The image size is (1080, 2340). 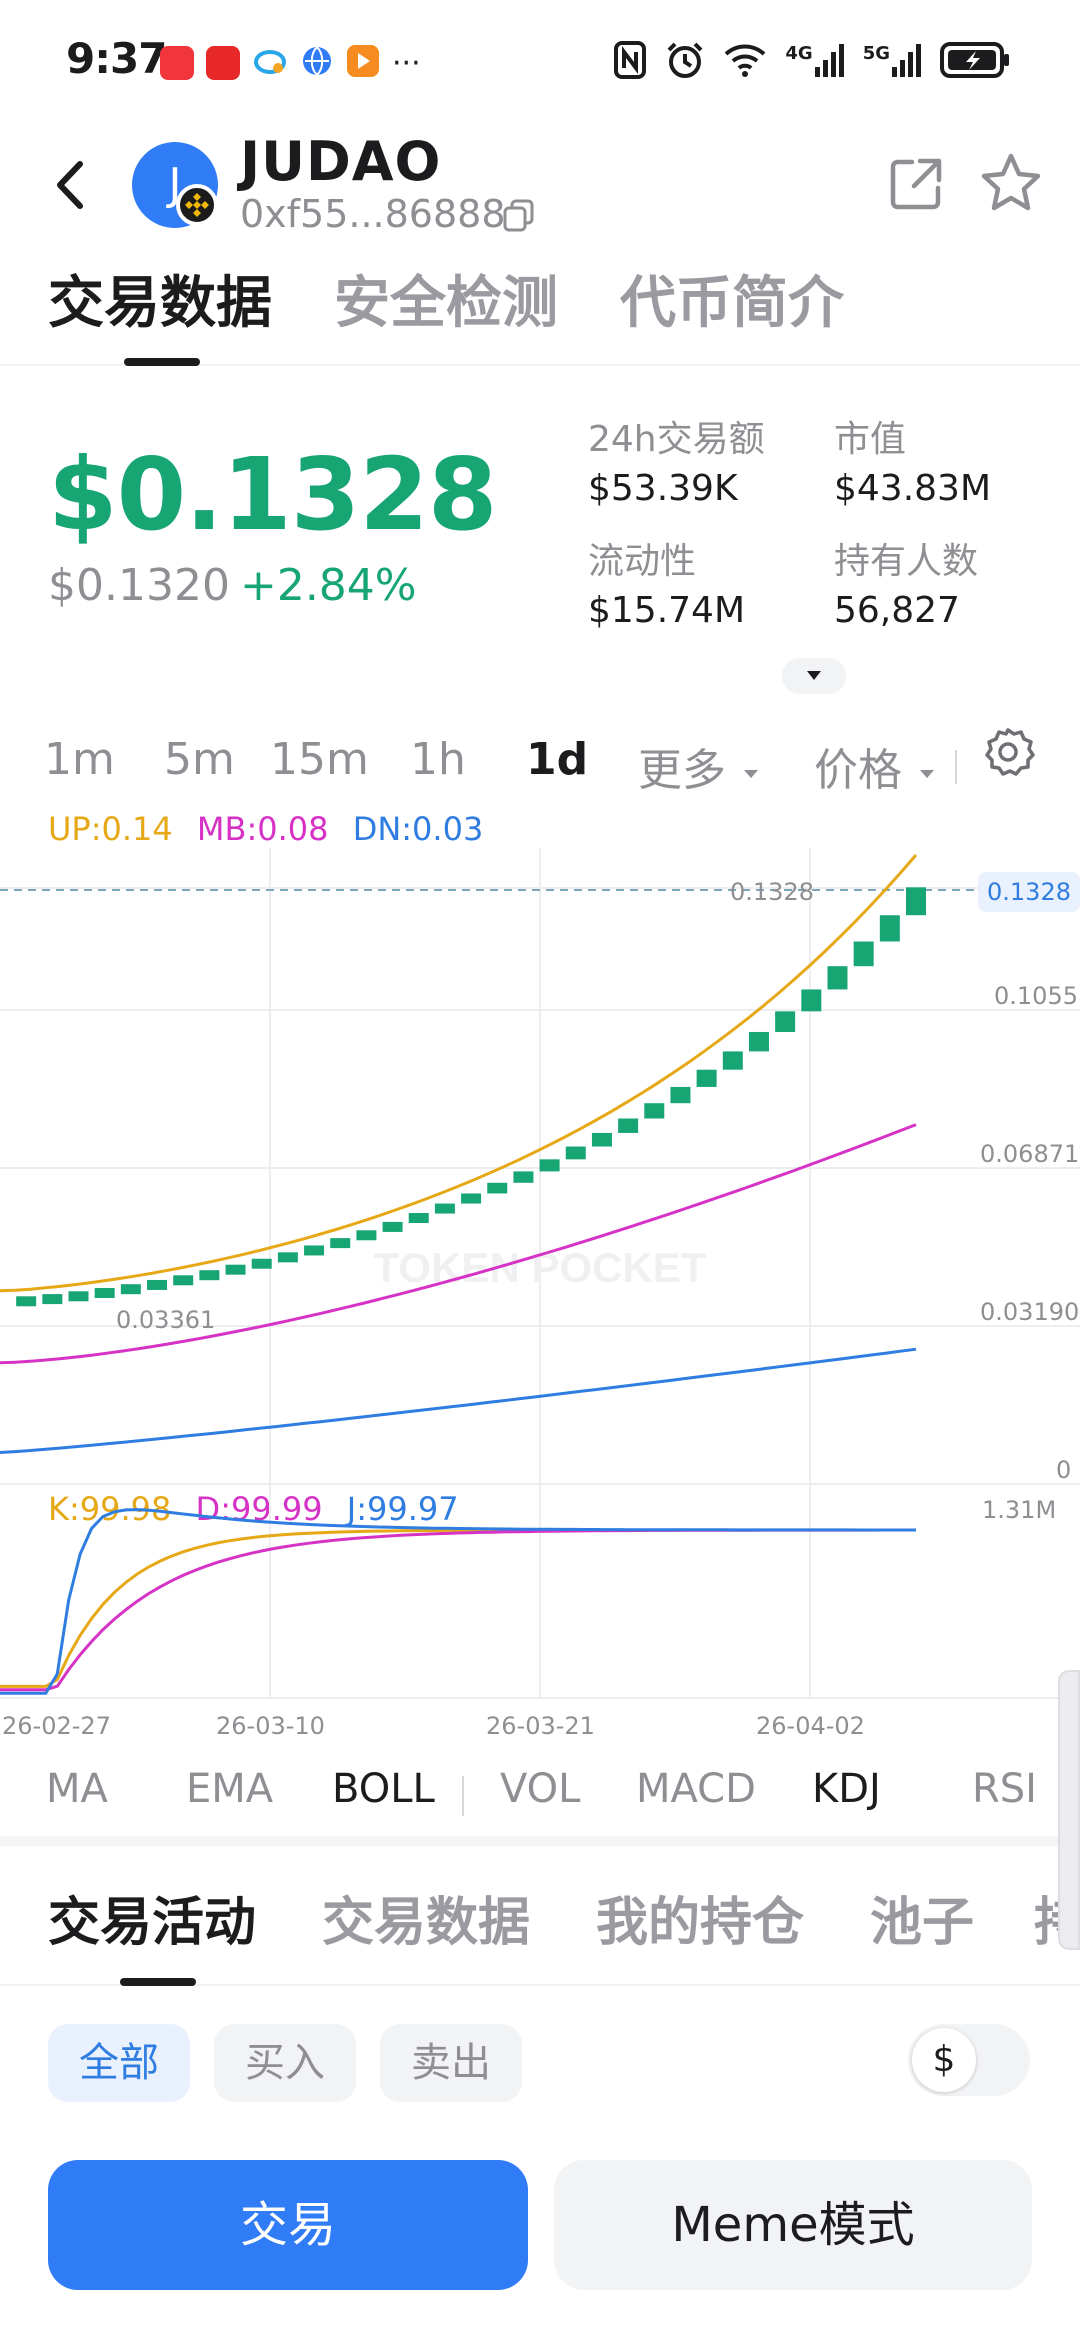 I want to click on x-axis-date: 26-02-27, so click(x=56, y=1726).